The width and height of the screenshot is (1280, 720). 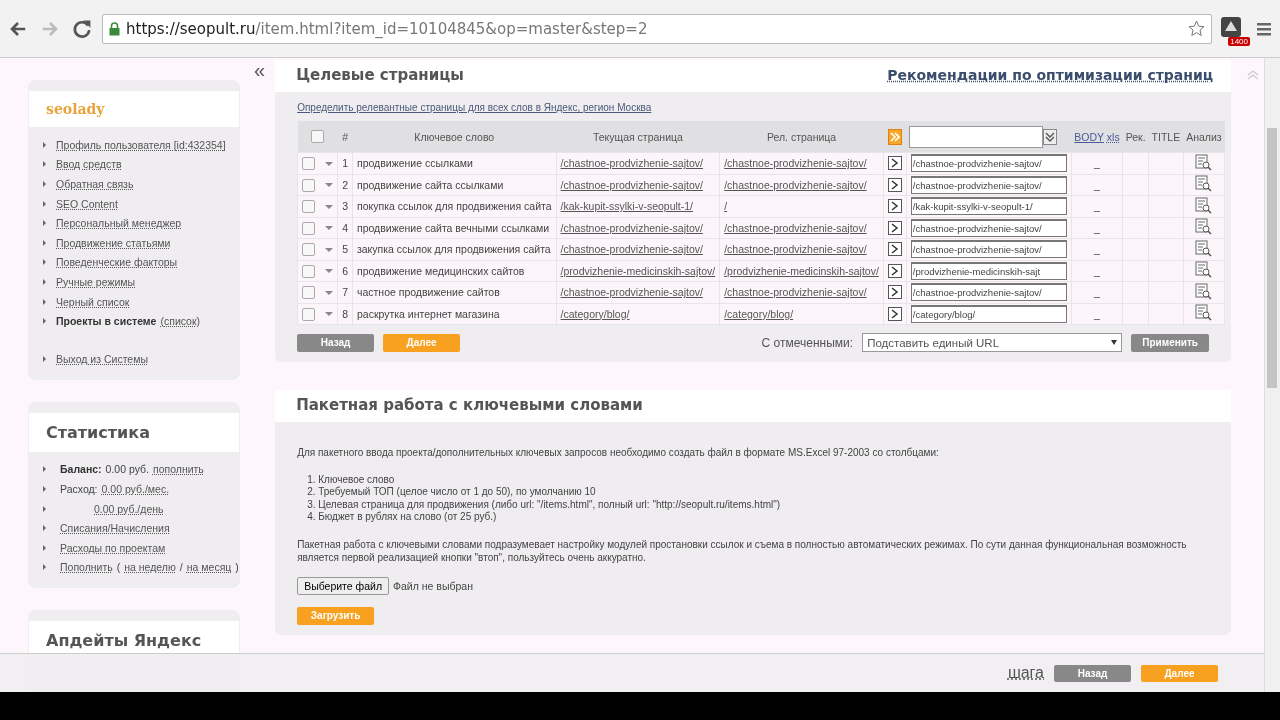 What do you see at coordinates (86, 567) in the screenshot?
I see `stats-link: Пополнить` at bounding box center [86, 567].